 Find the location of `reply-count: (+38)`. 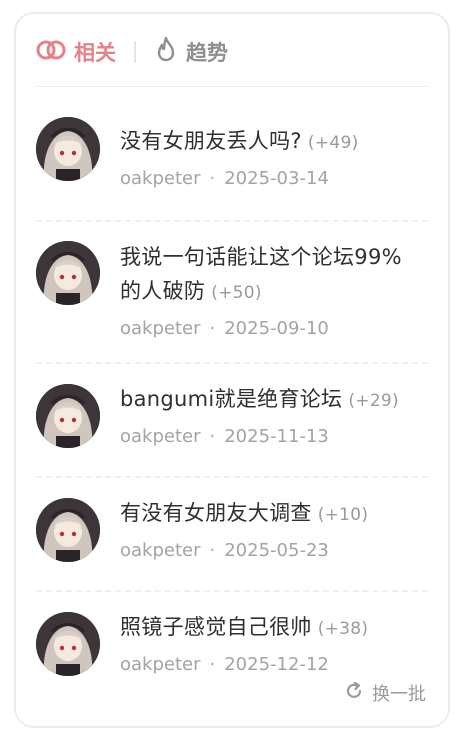

reply-count: (+38) is located at coordinates (343, 629).